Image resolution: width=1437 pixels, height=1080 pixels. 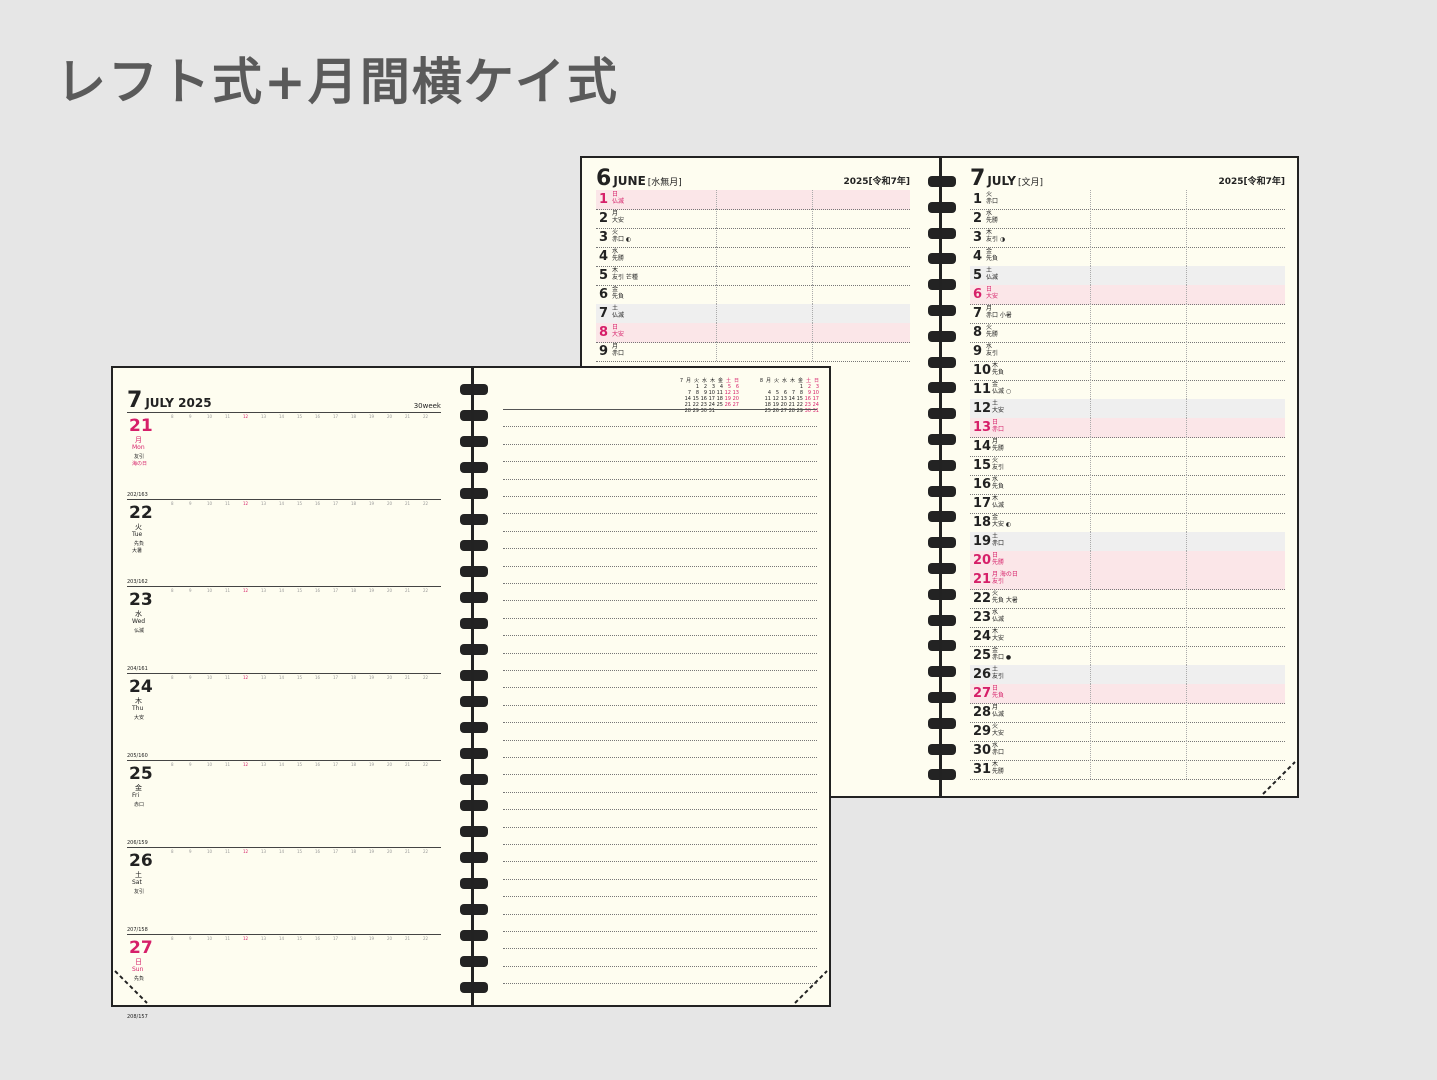 What do you see at coordinates (1127, 352) in the screenshot?
I see `day-row: 9 水友引` at bounding box center [1127, 352].